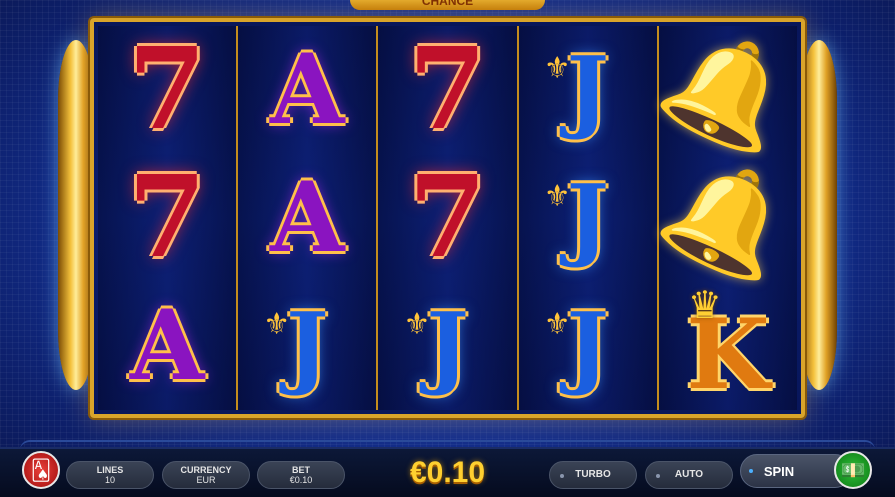 The height and width of the screenshot is (497, 895). Describe the element at coordinates (819, 215) in the screenshot. I see `right-gold-roll` at that location.